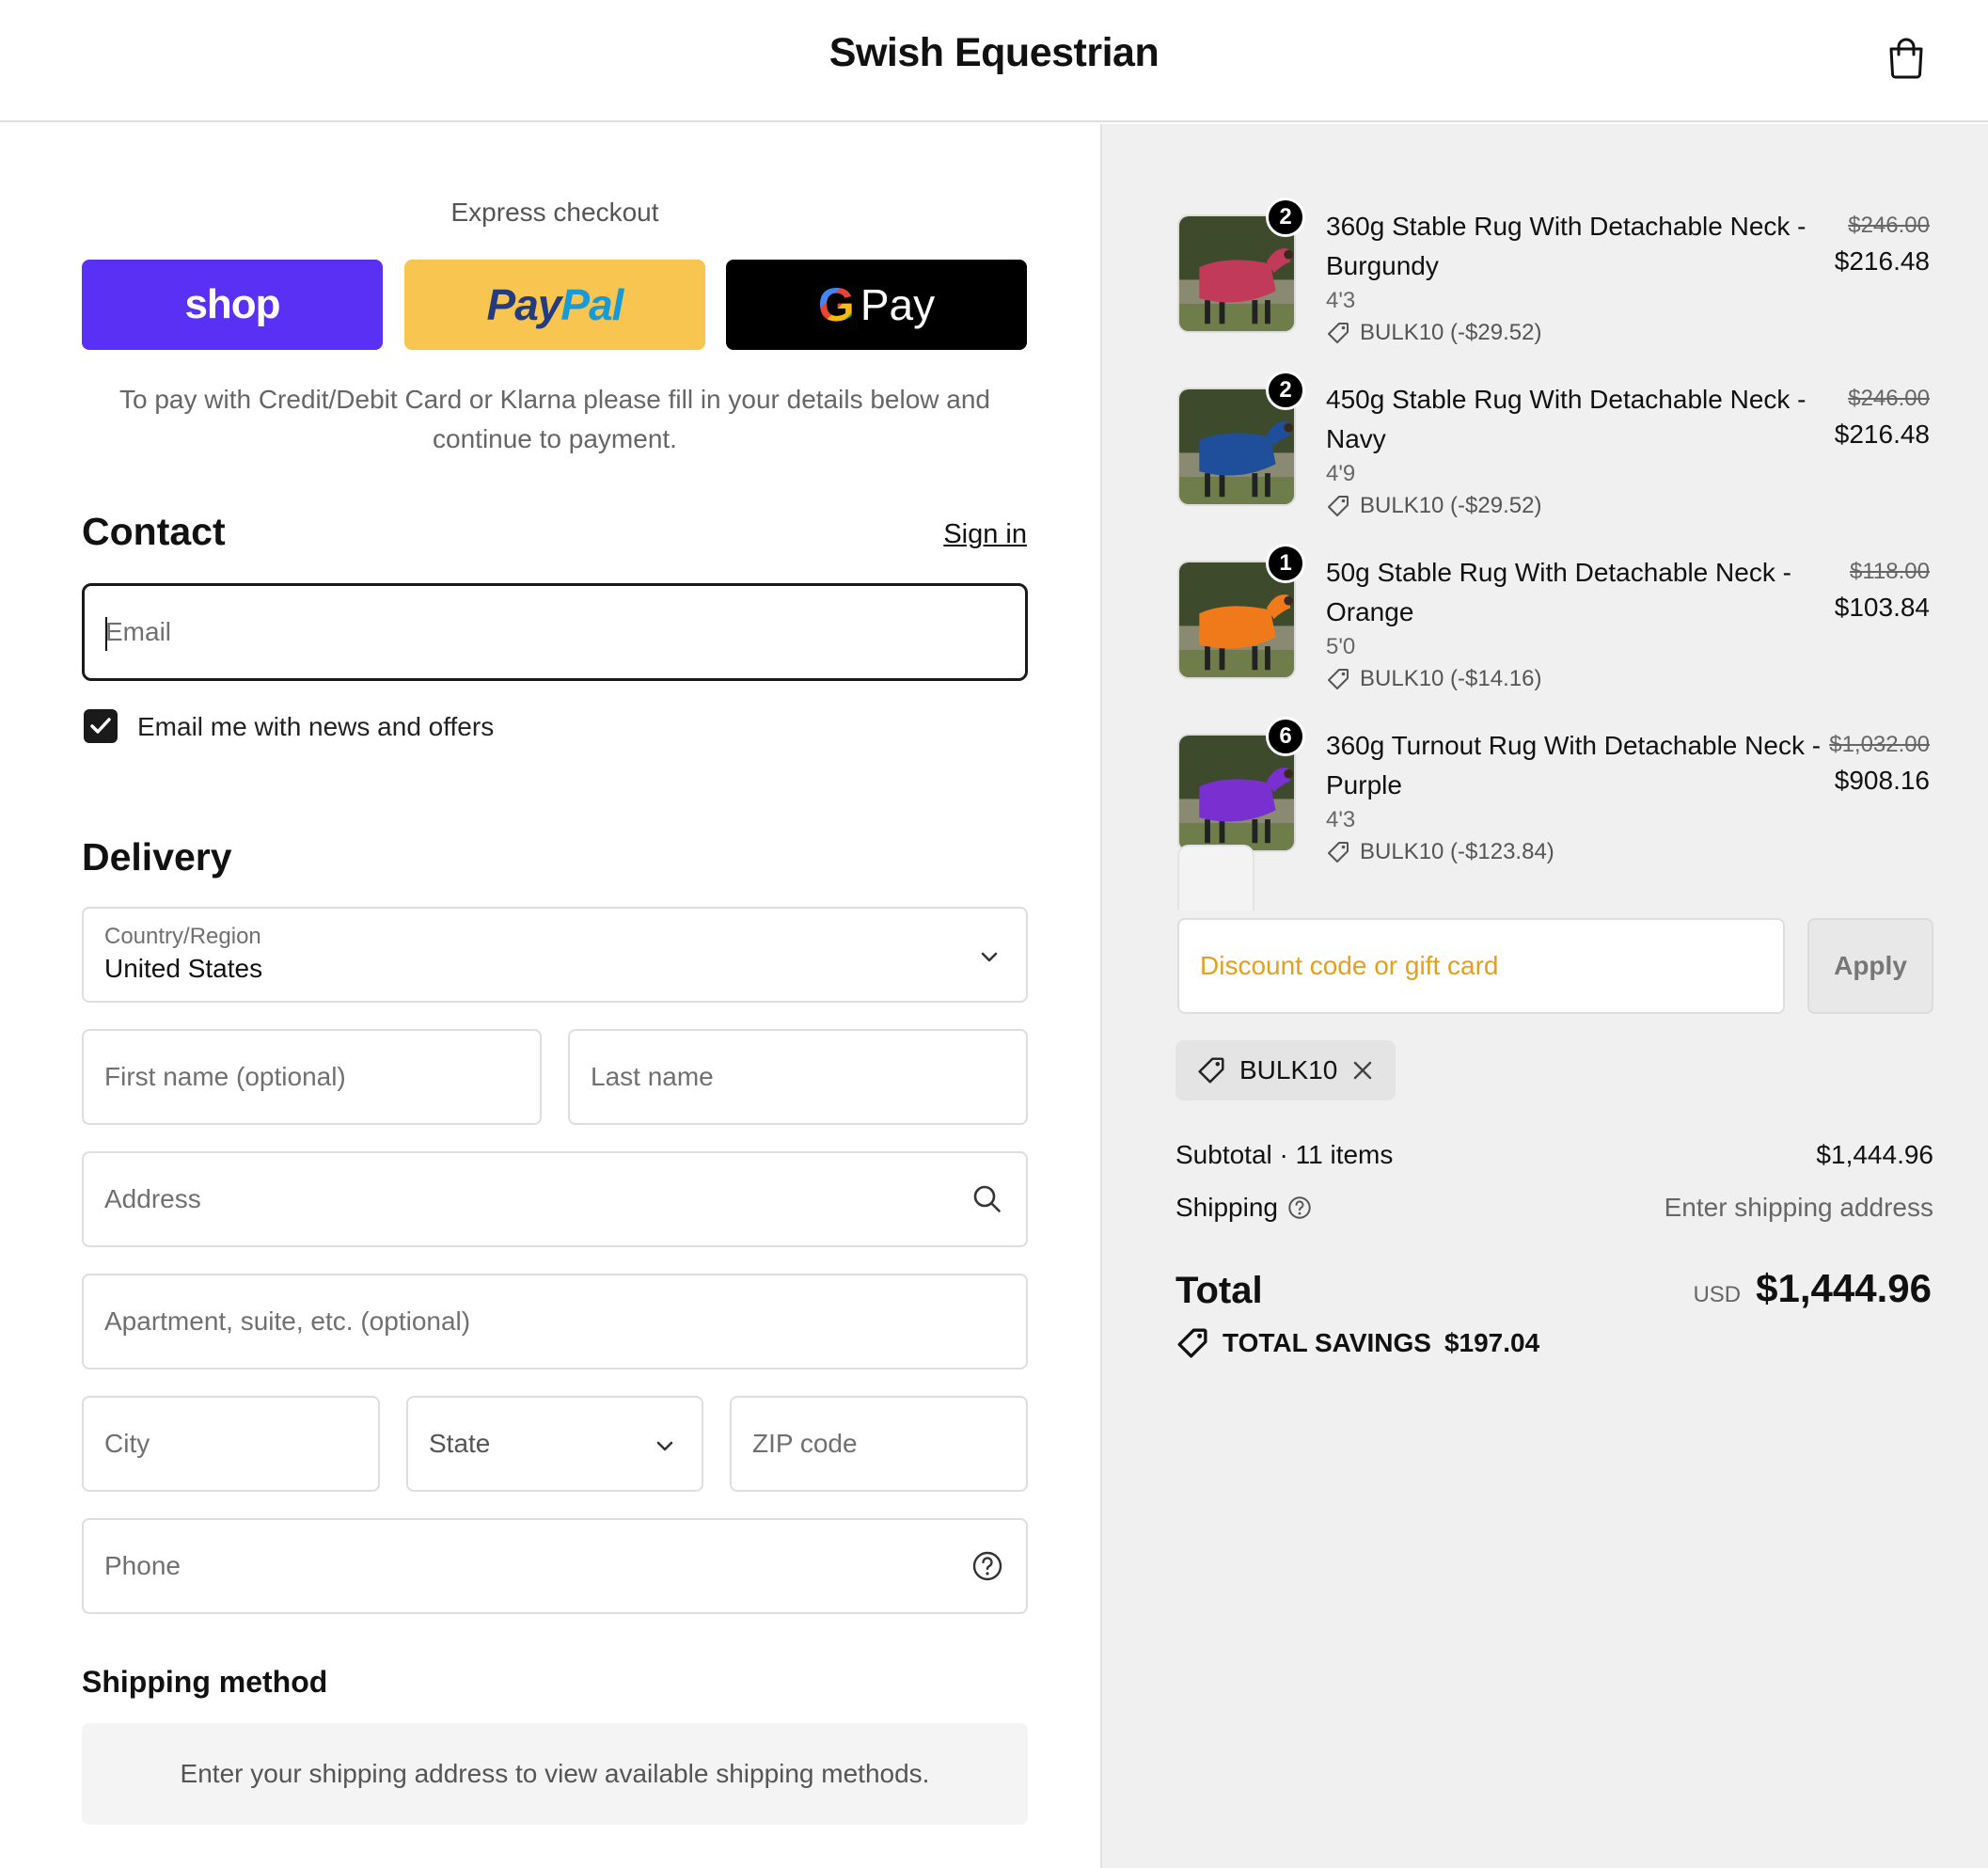 The width and height of the screenshot is (1988, 1868). What do you see at coordinates (157, 857) in the screenshot?
I see `delivery-heading: Delivery` at bounding box center [157, 857].